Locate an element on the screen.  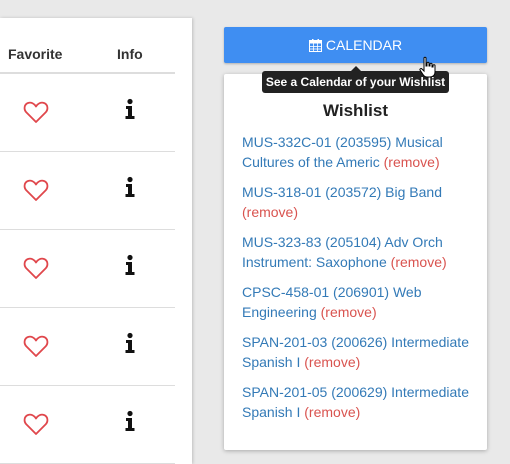
wishlist-title: Wishlist is located at coordinates (355, 110).